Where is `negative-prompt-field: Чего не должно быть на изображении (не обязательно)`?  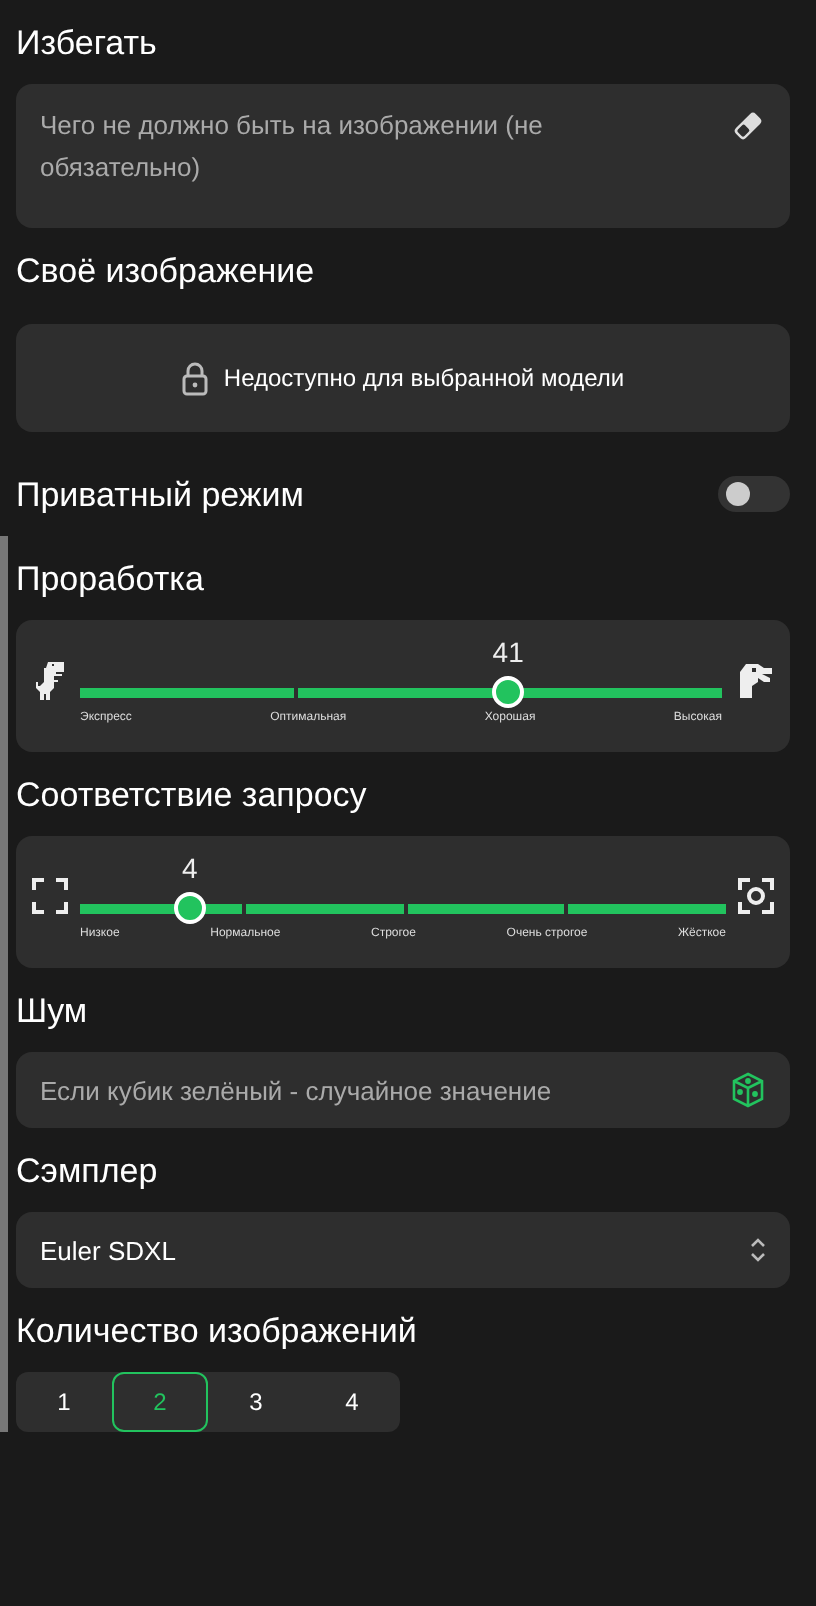
negative-prompt-field: Чего не должно быть на изображении (не обязательно) is located at coordinates (403, 156).